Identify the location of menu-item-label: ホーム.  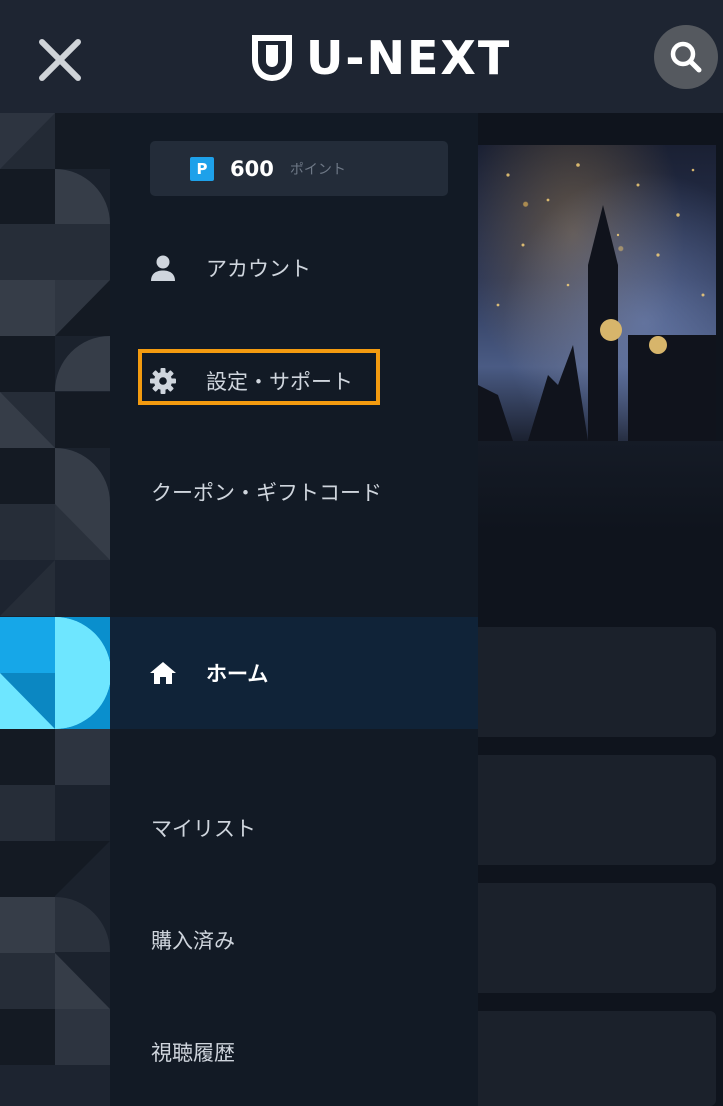
(237, 674).